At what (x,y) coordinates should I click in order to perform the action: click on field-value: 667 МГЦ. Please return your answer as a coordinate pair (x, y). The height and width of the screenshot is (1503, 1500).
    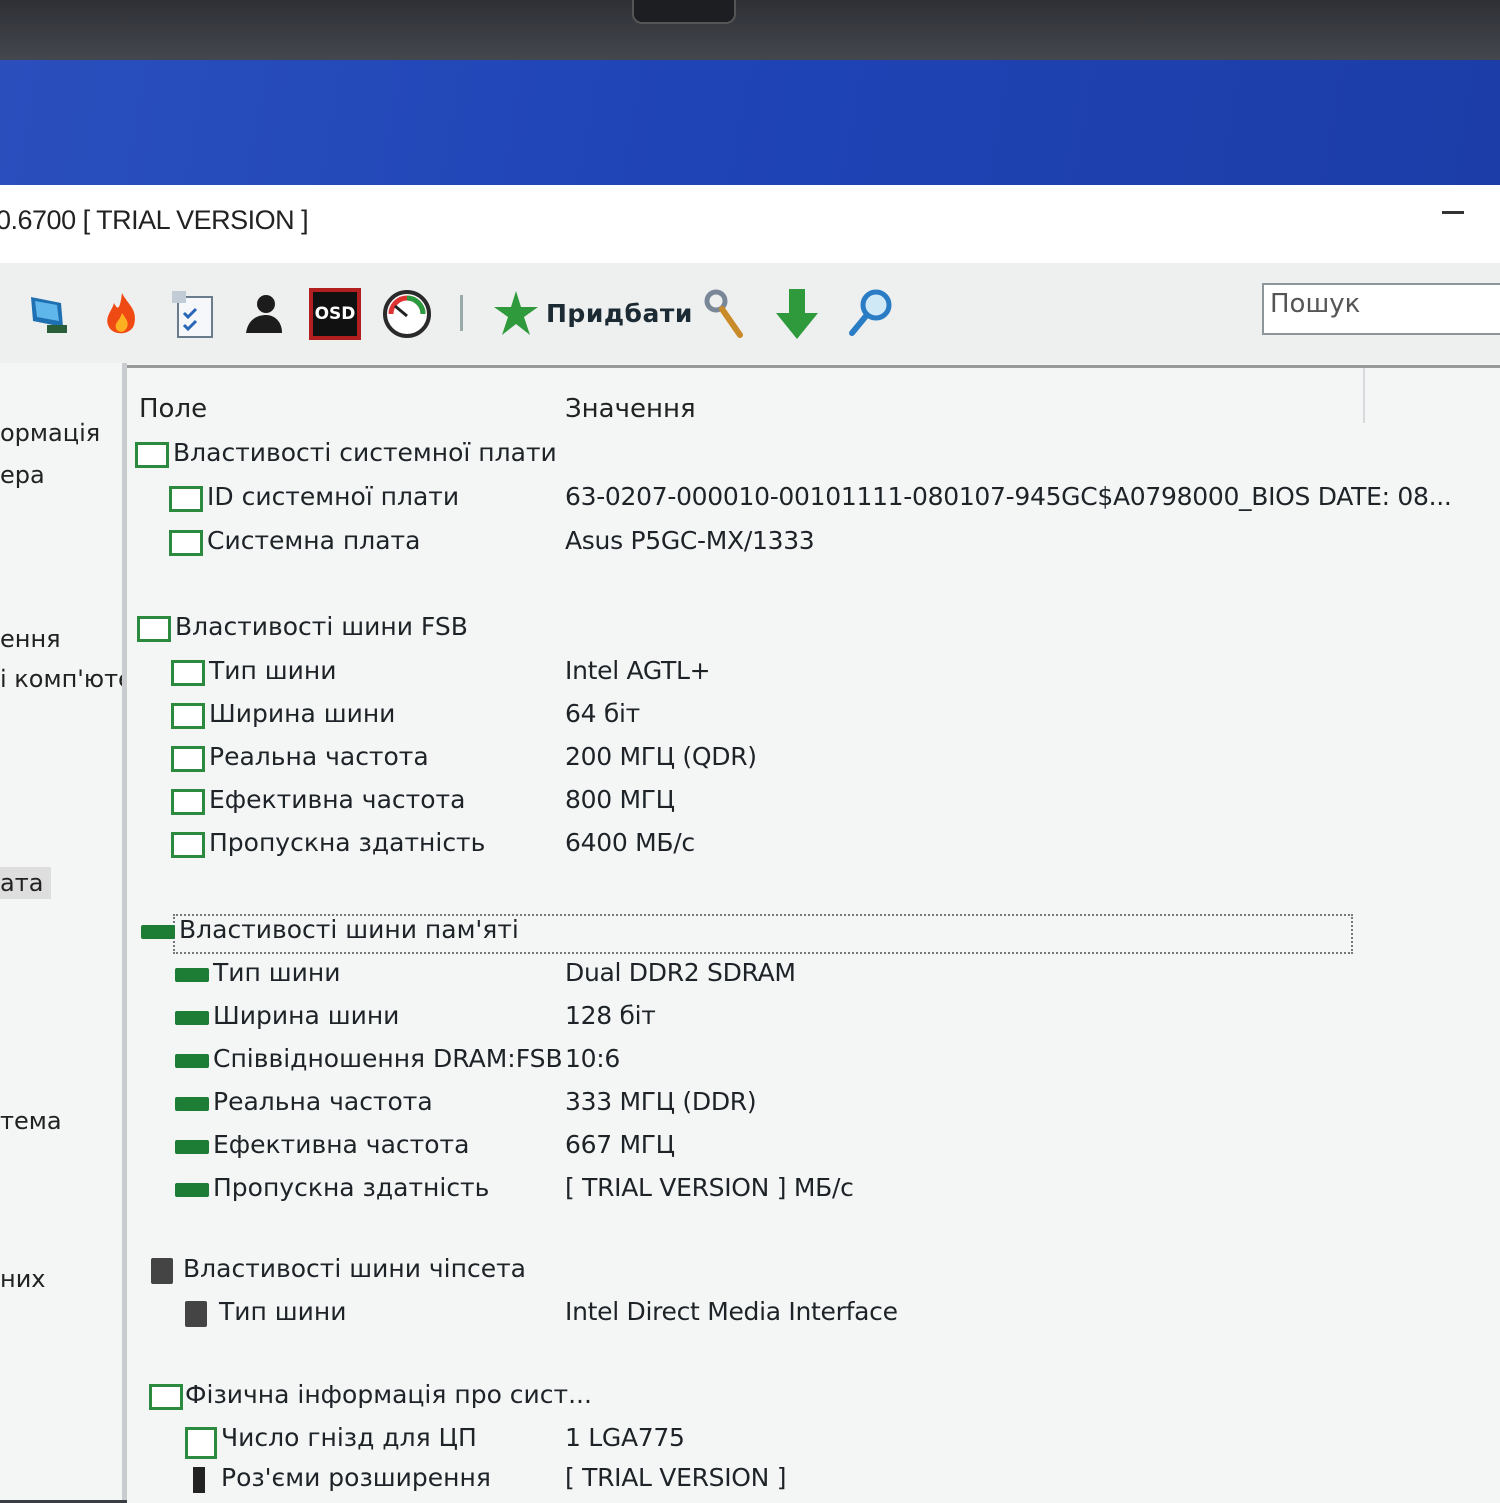
    Looking at the image, I should click on (620, 1144).